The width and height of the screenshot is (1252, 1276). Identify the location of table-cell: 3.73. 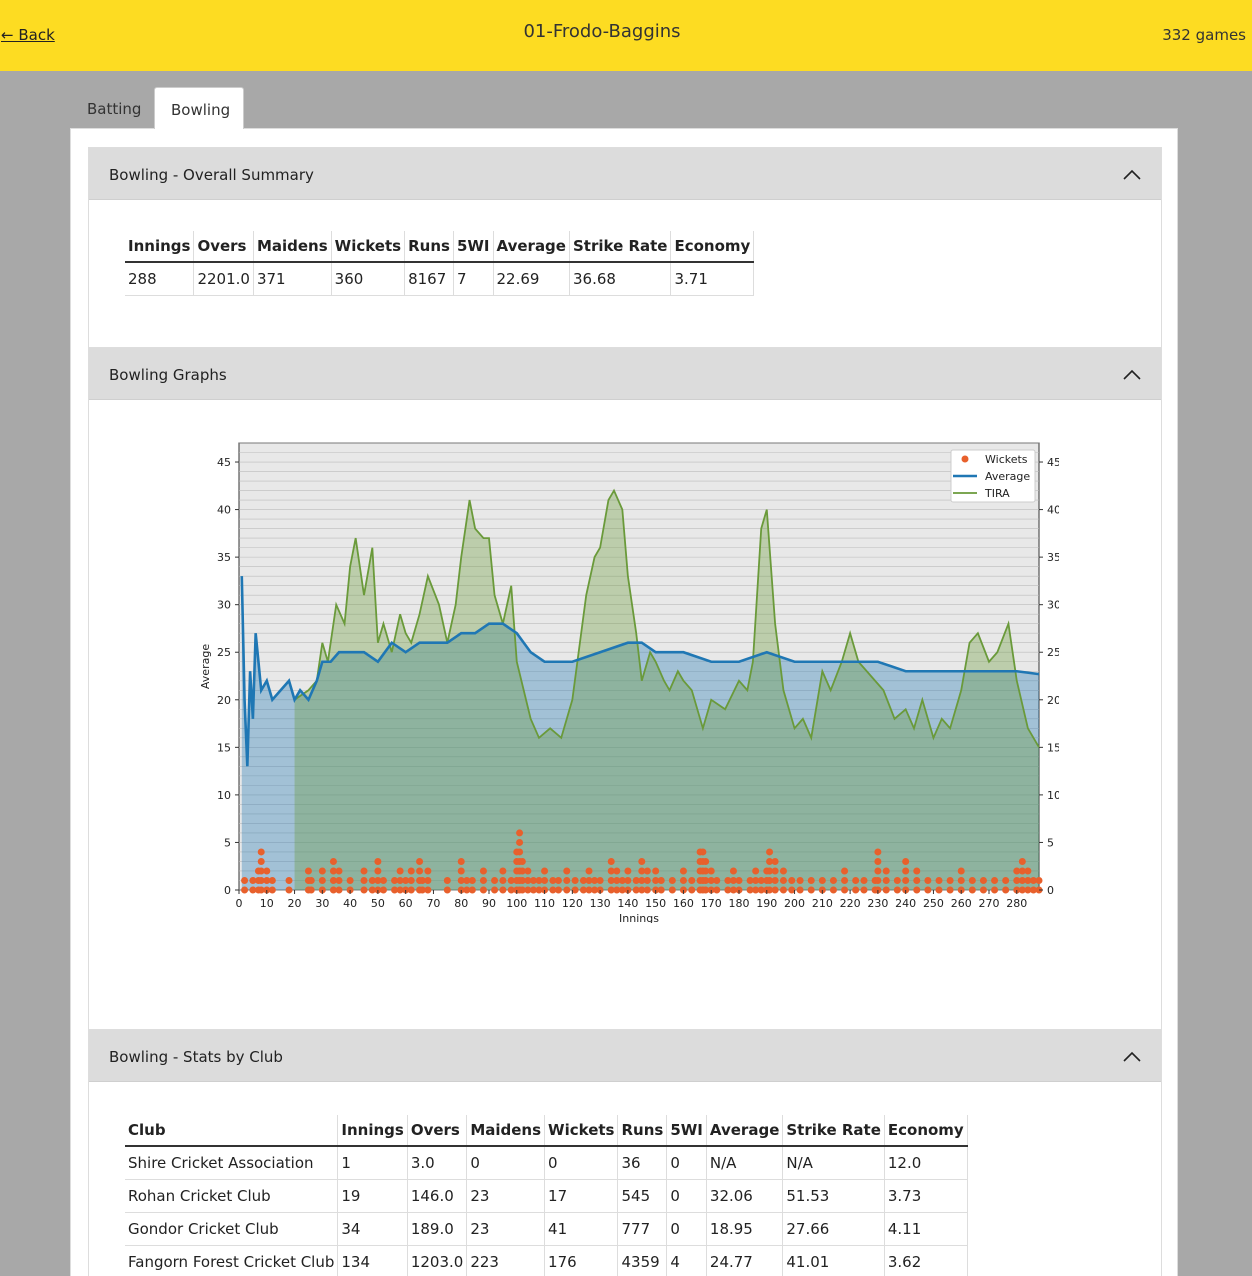
(926, 1196).